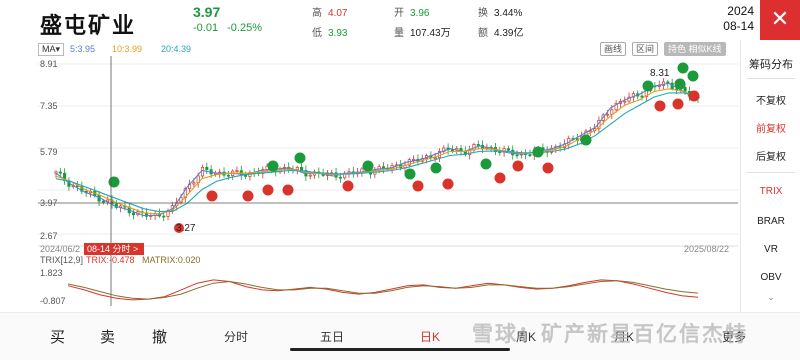 The width and height of the screenshot is (800, 360). I want to click on chevron-down-icon: ⌄, so click(770, 297).